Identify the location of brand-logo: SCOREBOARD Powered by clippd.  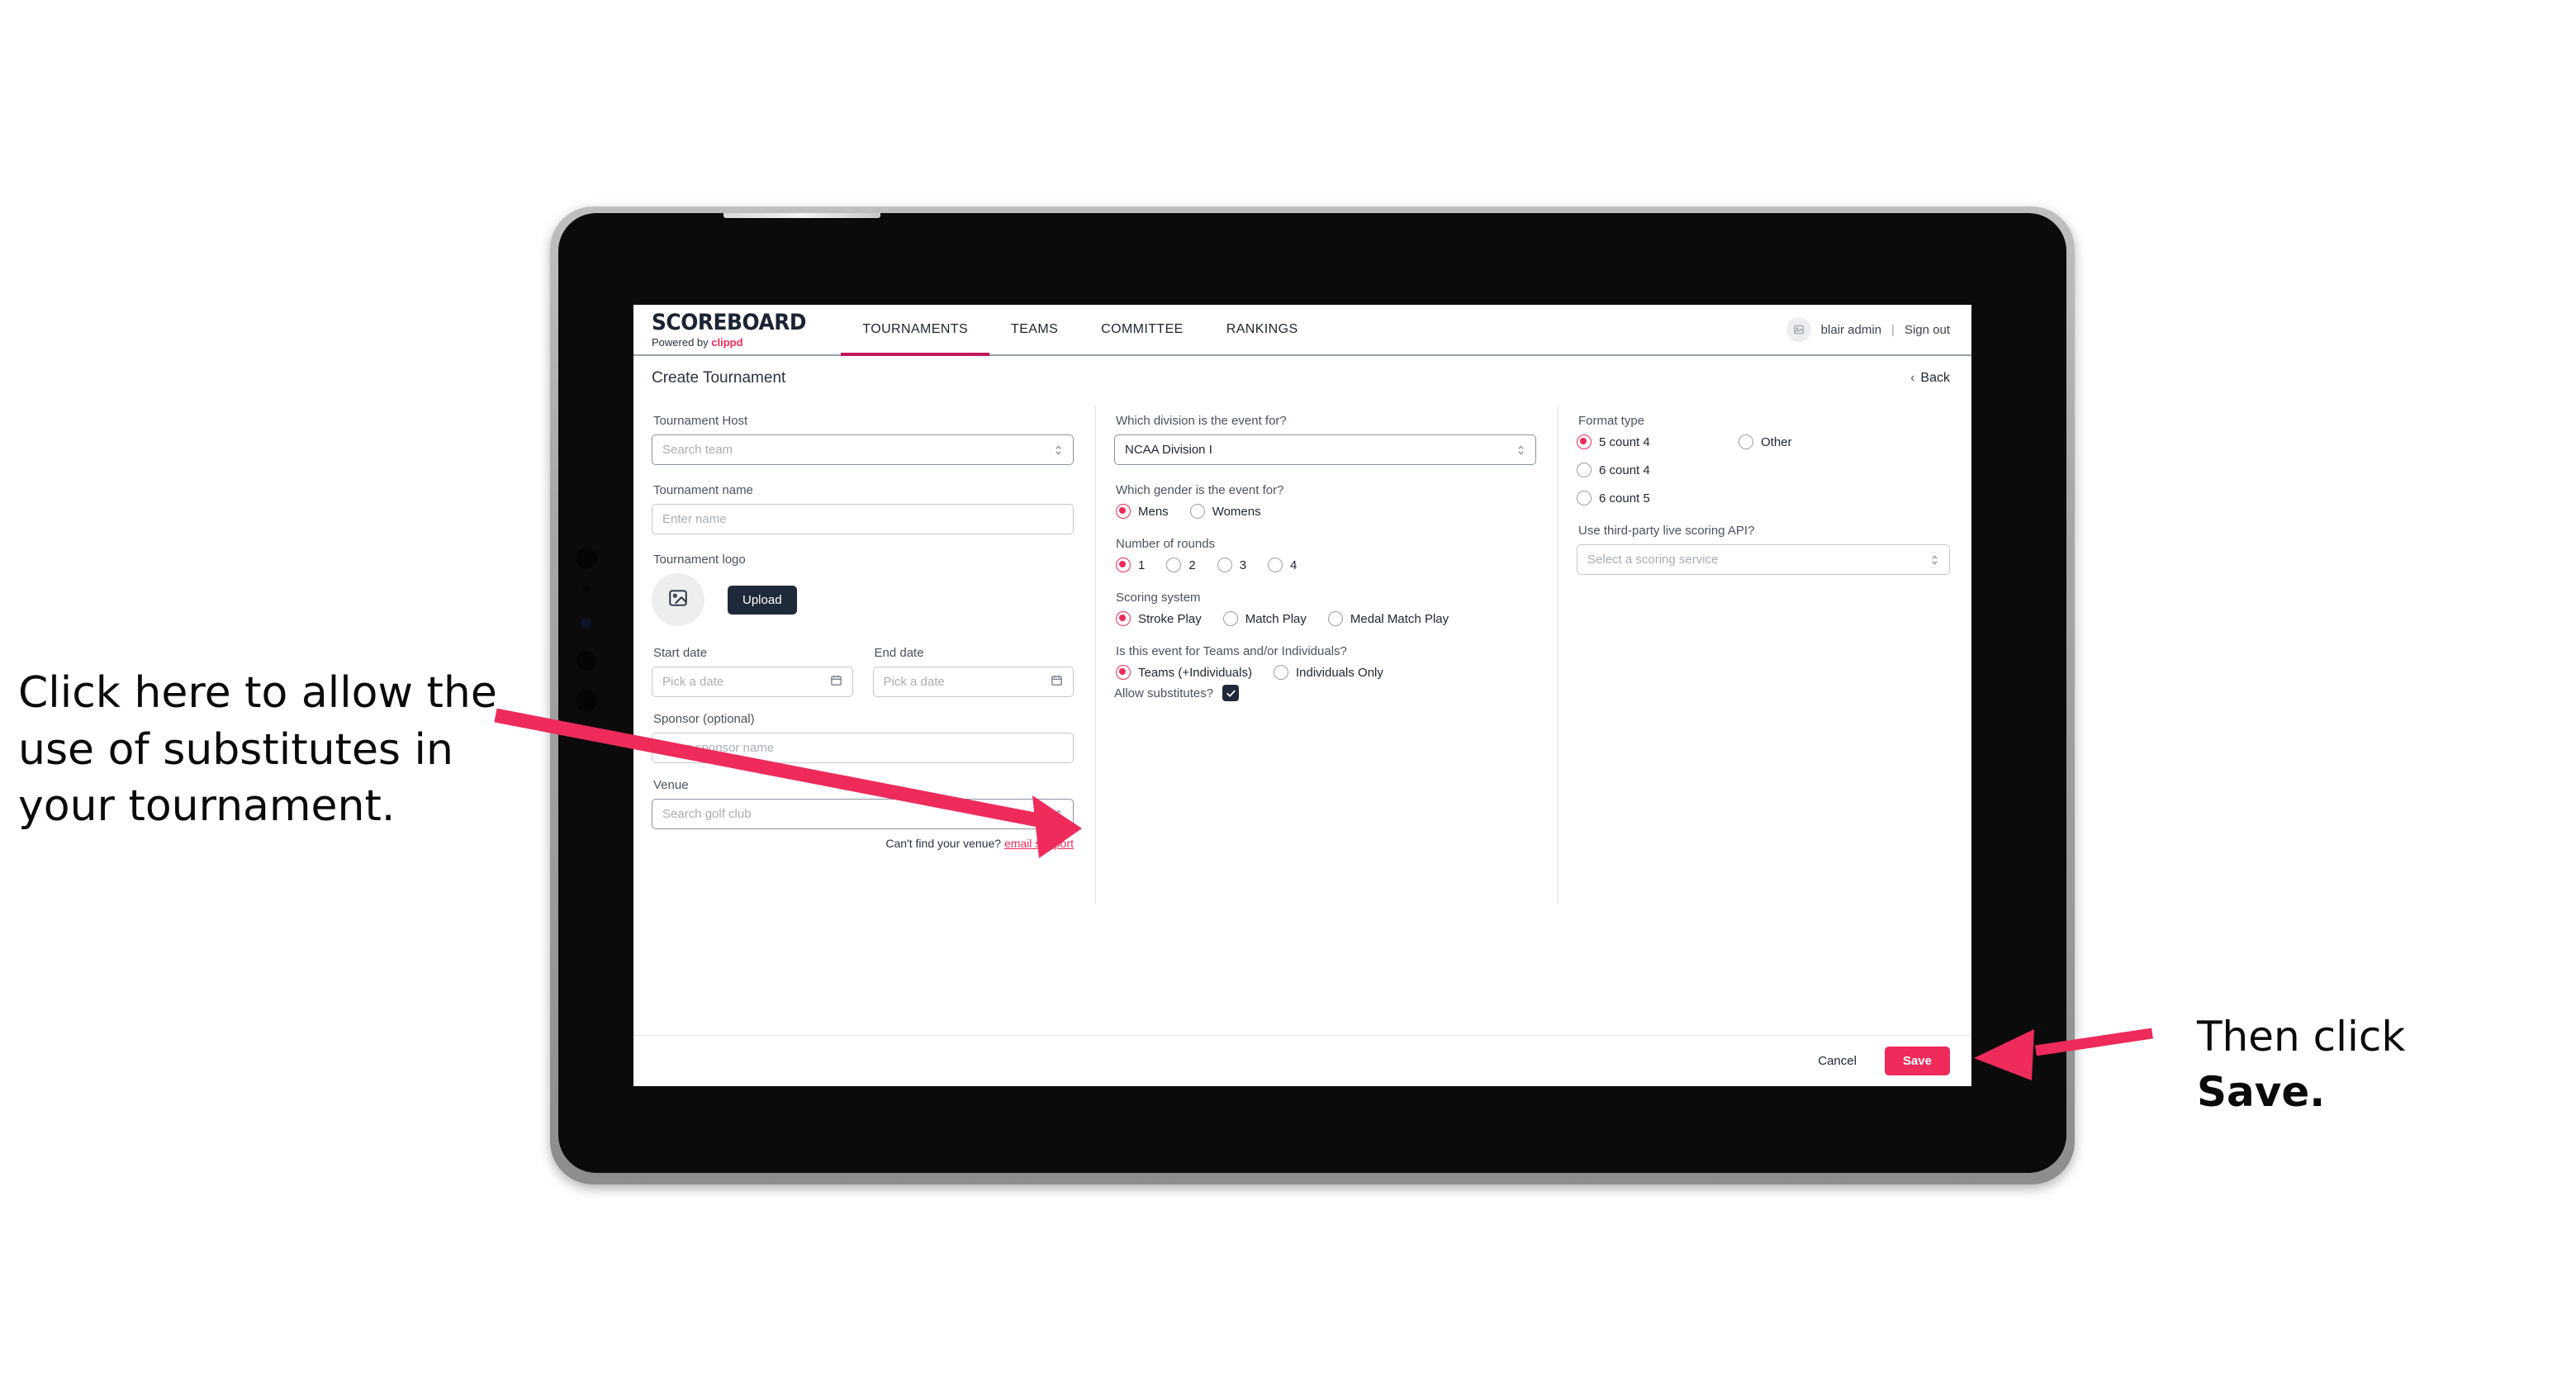
(737, 329).